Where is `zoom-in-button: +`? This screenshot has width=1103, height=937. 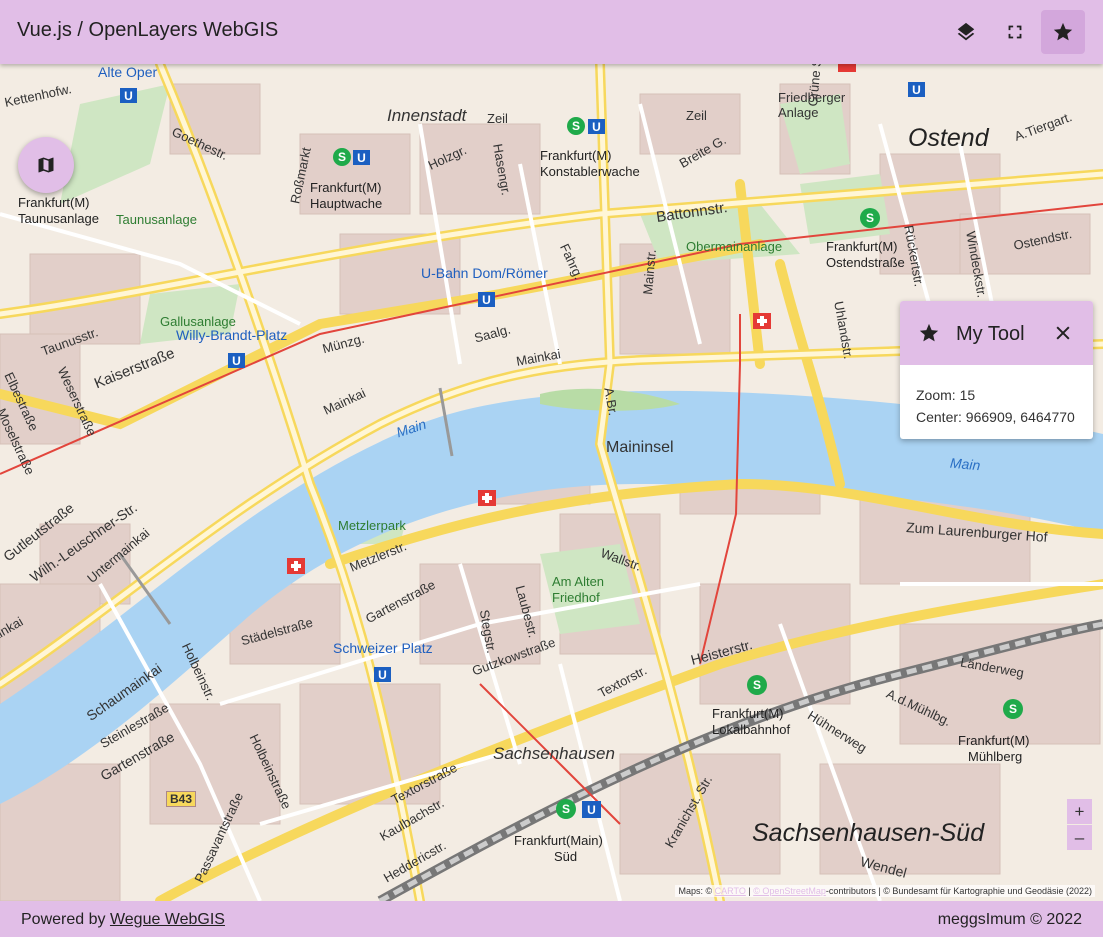 zoom-in-button: + is located at coordinates (1079, 811).